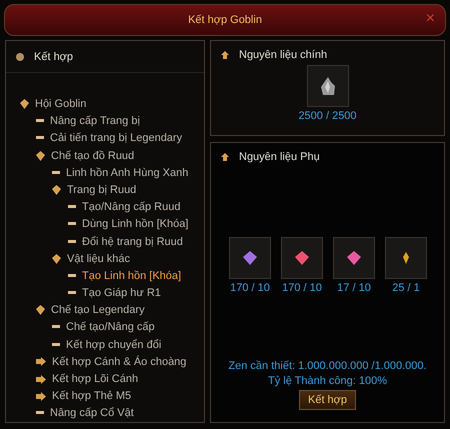 The width and height of the screenshot is (450, 429). What do you see at coordinates (225, 20) in the screenshot?
I see `window-title: Kết hợp Goblin` at bounding box center [225, 20].